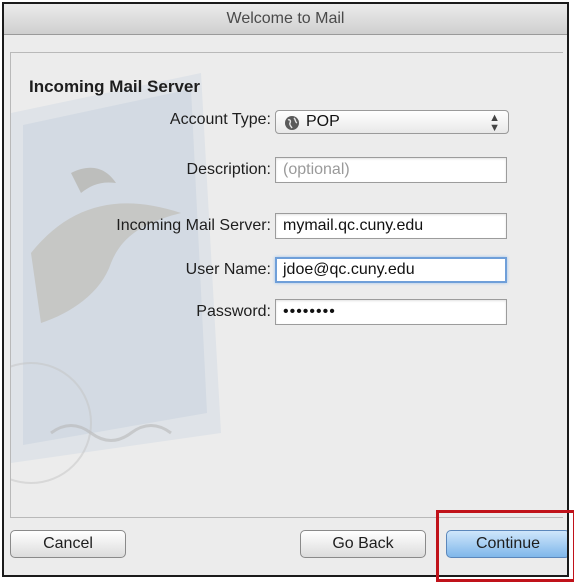  What do you see at coordinates (363, 544) in the screenshot?
I see `go-back-button: Go Back` at bounding box center [363, 544].